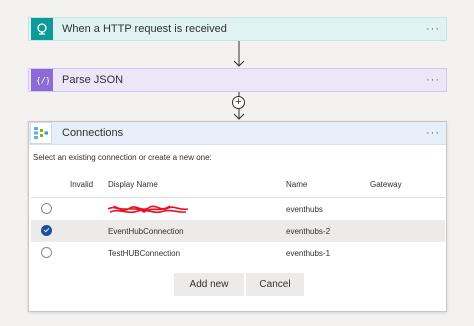  Describe the element at coordinates (93, 133) in the screenshot. I see `connections-title: Connections` at that location.